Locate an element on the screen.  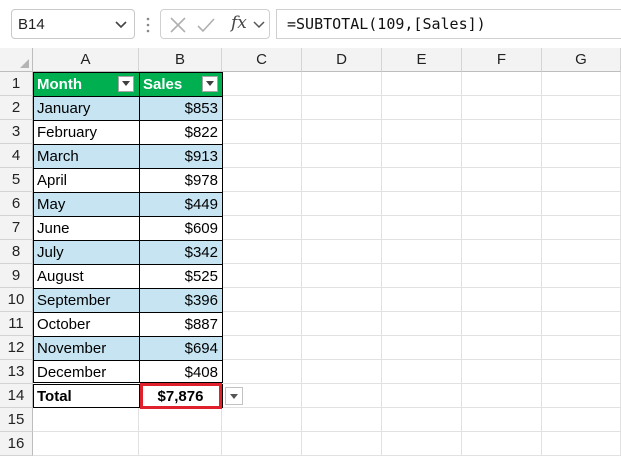
row-header-7: 7 is located at coordinates (16, 228).